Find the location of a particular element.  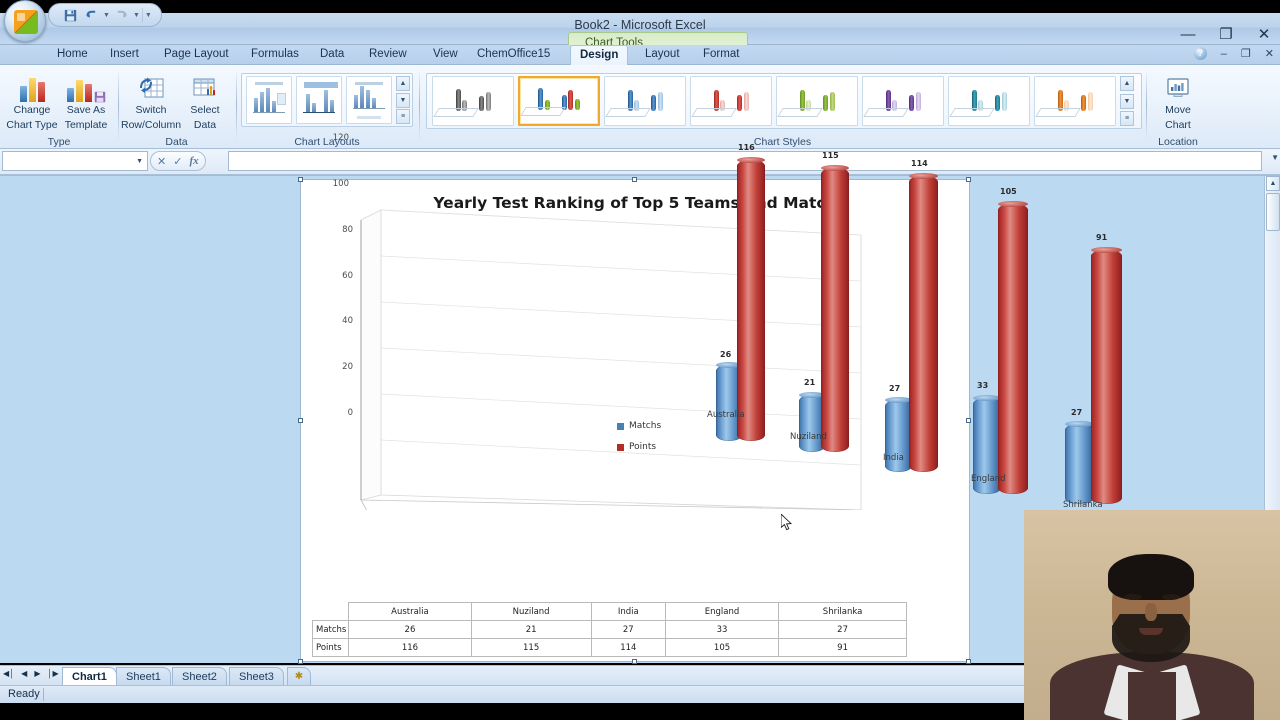

name-box-dropdown-icon: ▼ is located at coordinates (139, 161).